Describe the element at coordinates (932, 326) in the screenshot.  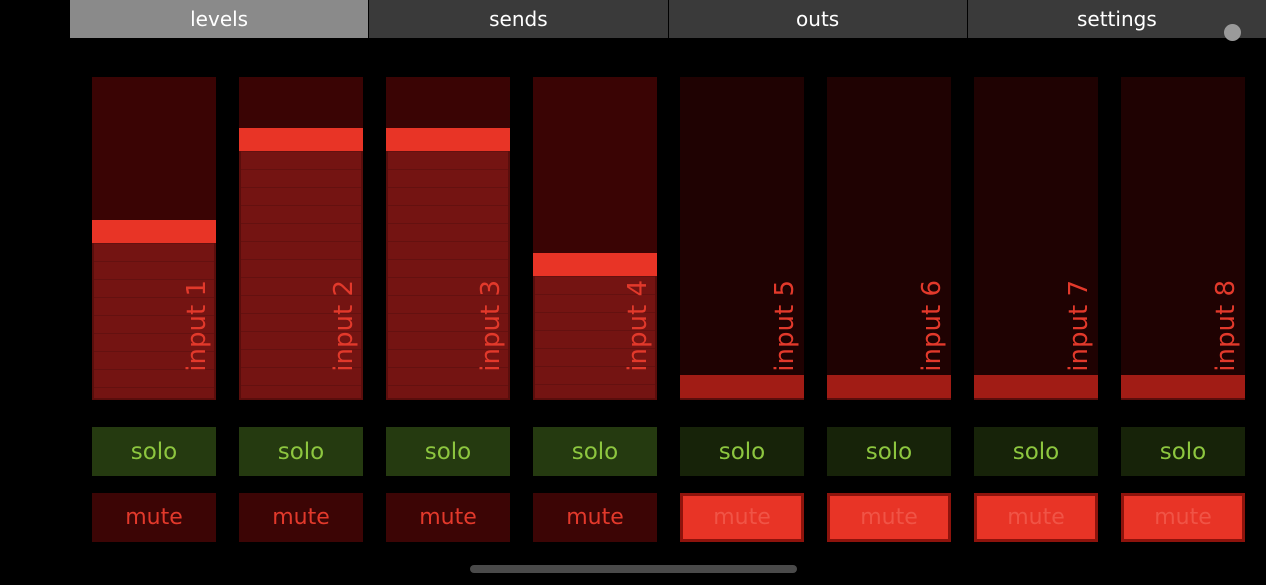
I see `channel-label: input 6` at that location.